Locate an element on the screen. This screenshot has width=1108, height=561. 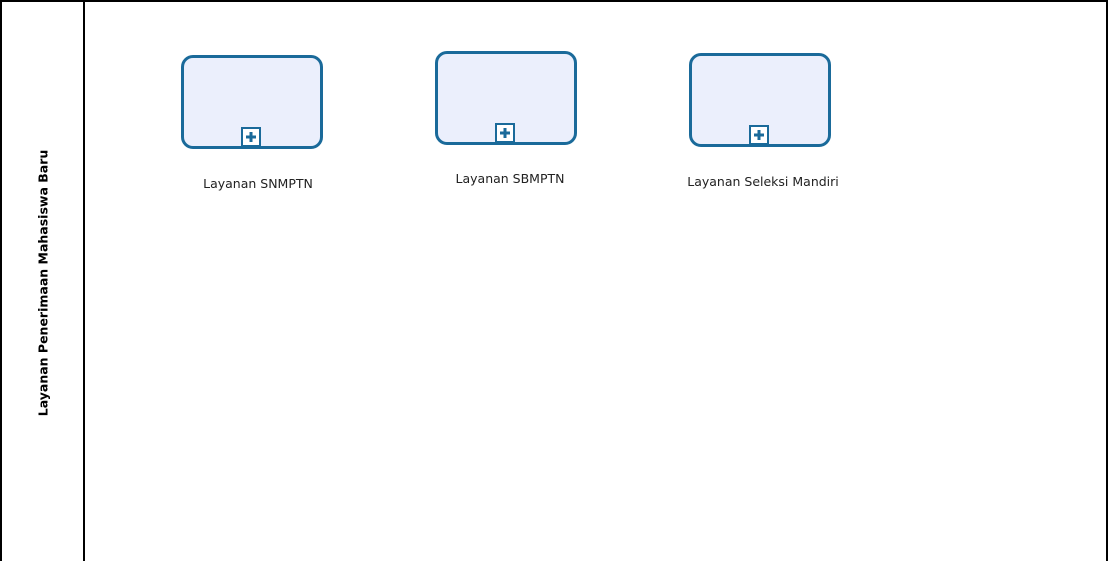
subprocess-label-snmptn: Layanan SNMPTN is located at coordinates (258, 183).